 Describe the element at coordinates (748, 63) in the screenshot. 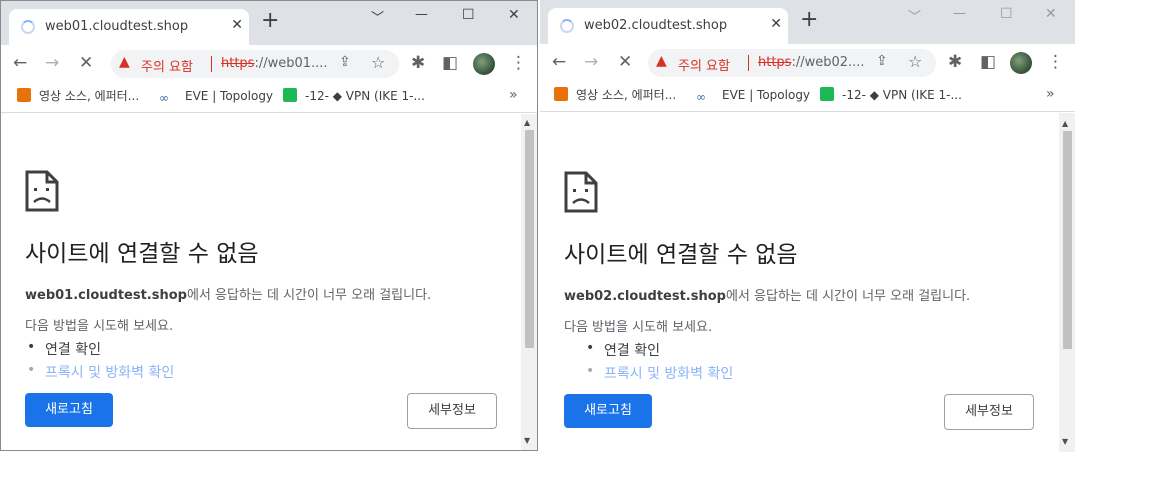

I see `divider` at that location.